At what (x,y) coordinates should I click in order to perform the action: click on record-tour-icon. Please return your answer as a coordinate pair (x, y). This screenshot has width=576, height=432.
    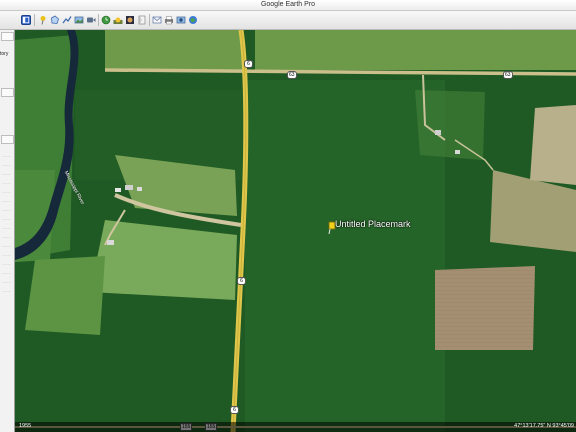
    Looking at the image, I should click on (91, 20).